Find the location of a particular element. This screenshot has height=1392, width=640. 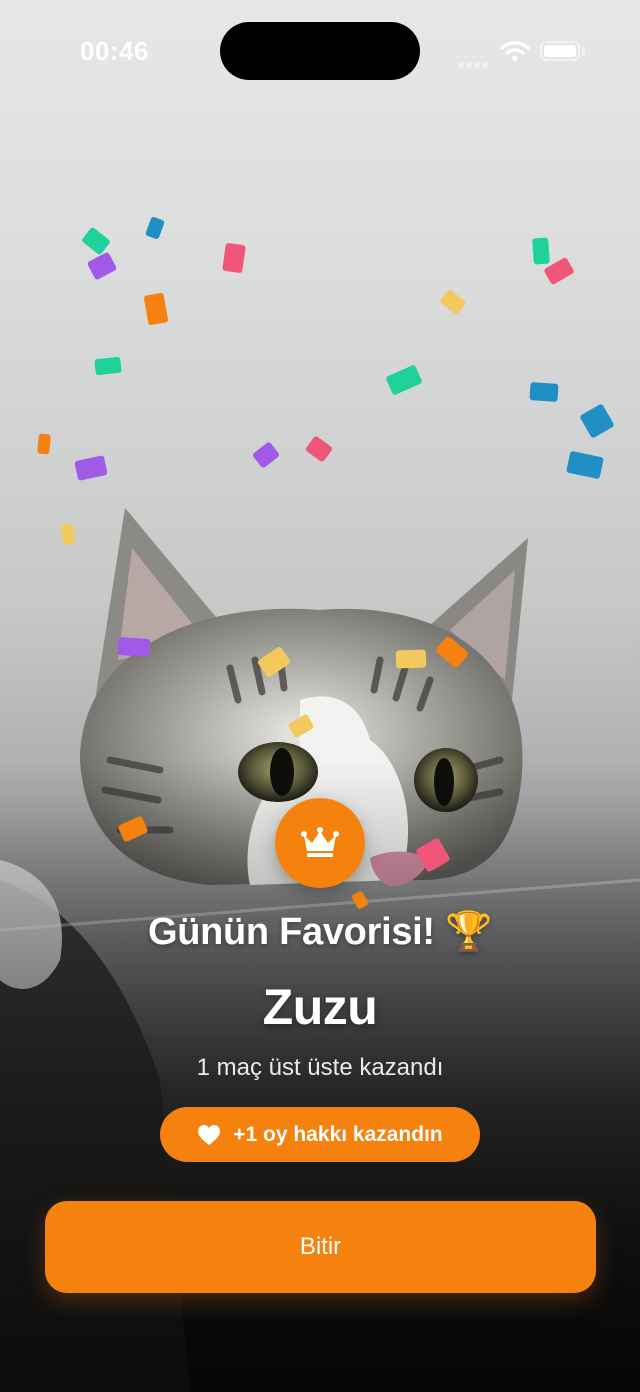

wifi-icon is located at coordinates (515, 51).